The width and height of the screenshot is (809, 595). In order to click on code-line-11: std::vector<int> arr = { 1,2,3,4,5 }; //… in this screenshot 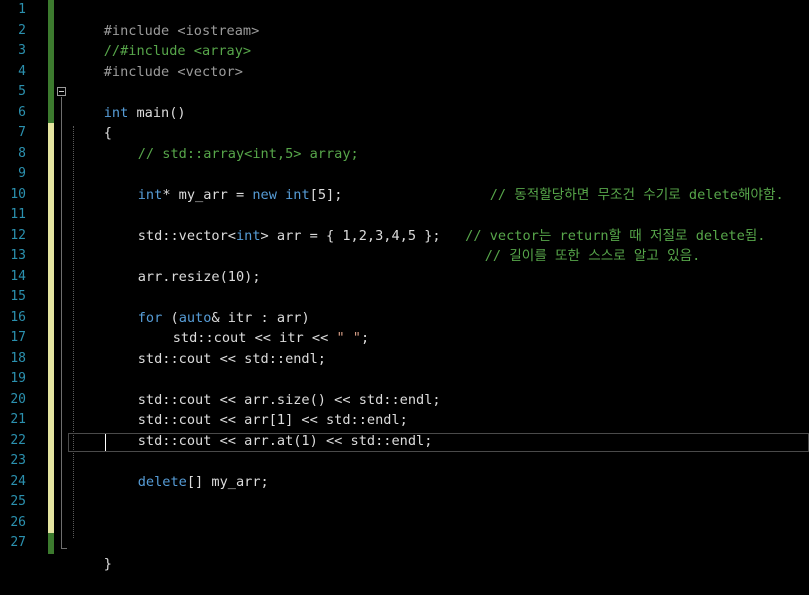, I will do `click(435, 224)`.